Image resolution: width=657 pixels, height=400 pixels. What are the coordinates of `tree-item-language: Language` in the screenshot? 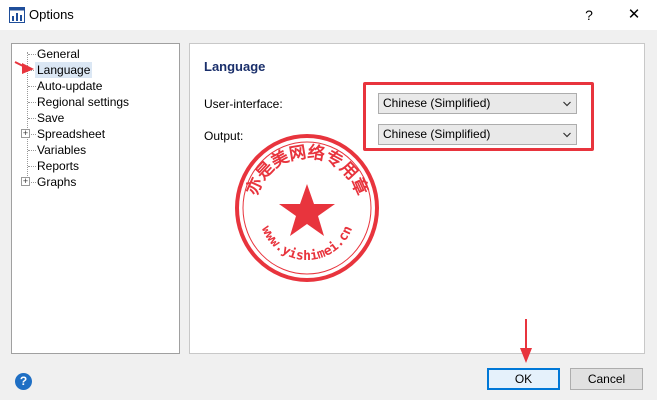 It's located at (95, 70).